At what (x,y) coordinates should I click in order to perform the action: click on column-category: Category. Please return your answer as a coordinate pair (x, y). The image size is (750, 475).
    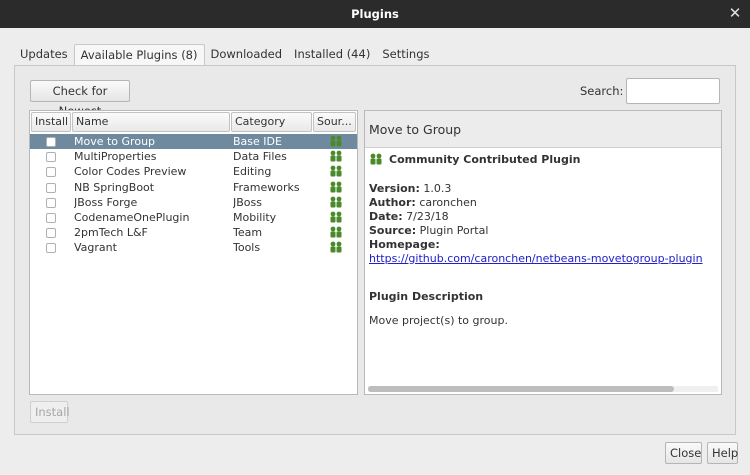
    Looking at the image, I should click on (271, 122).